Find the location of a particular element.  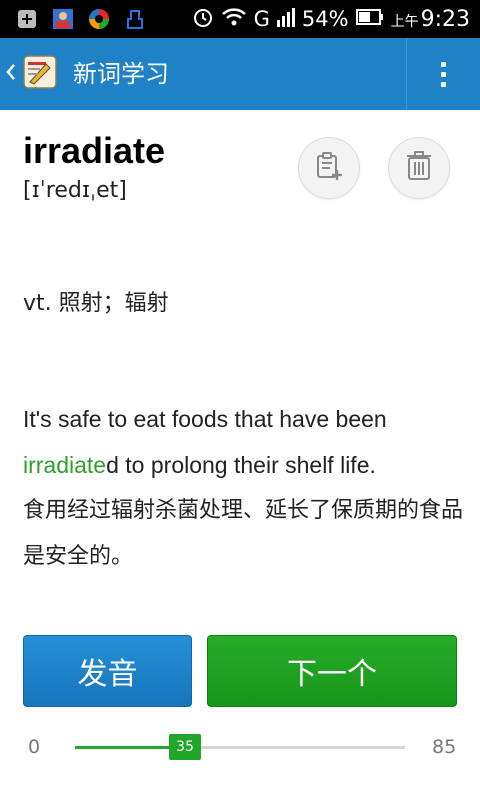

add-to-list-icon is located at coordinates (329, 168).